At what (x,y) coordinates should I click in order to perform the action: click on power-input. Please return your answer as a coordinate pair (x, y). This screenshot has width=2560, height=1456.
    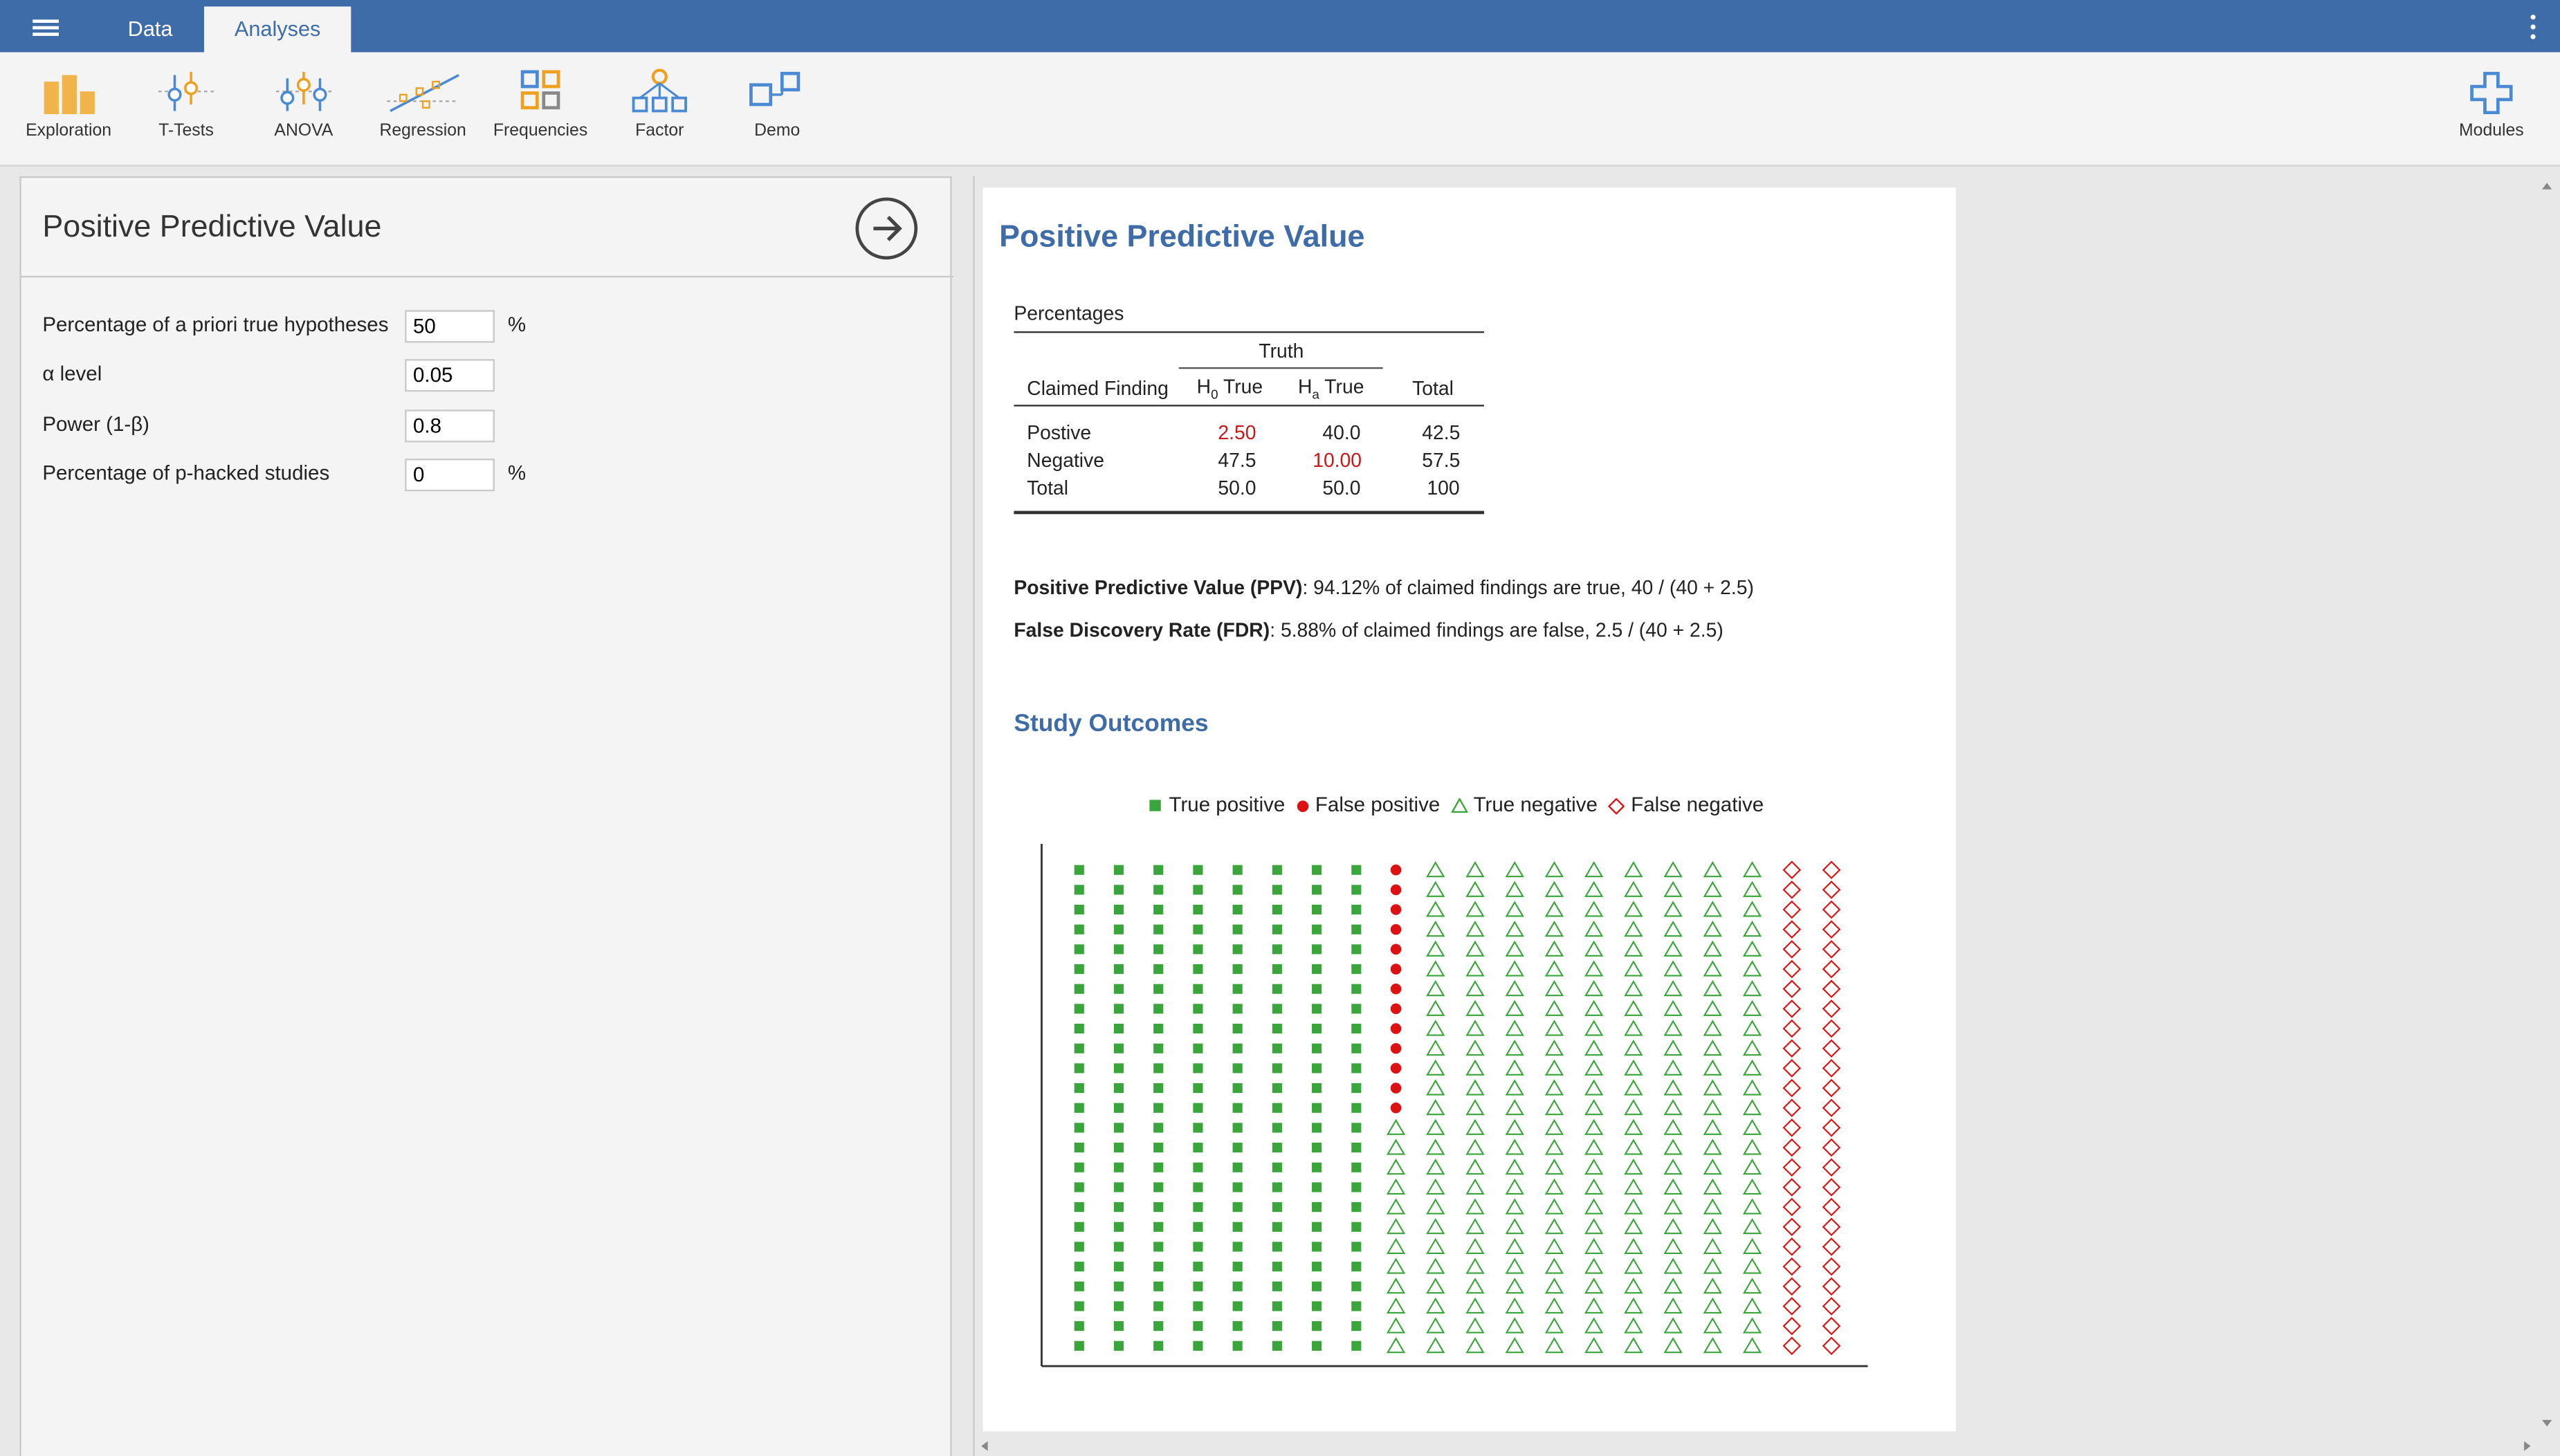
    Looking at the image, I should click on (450, 426).